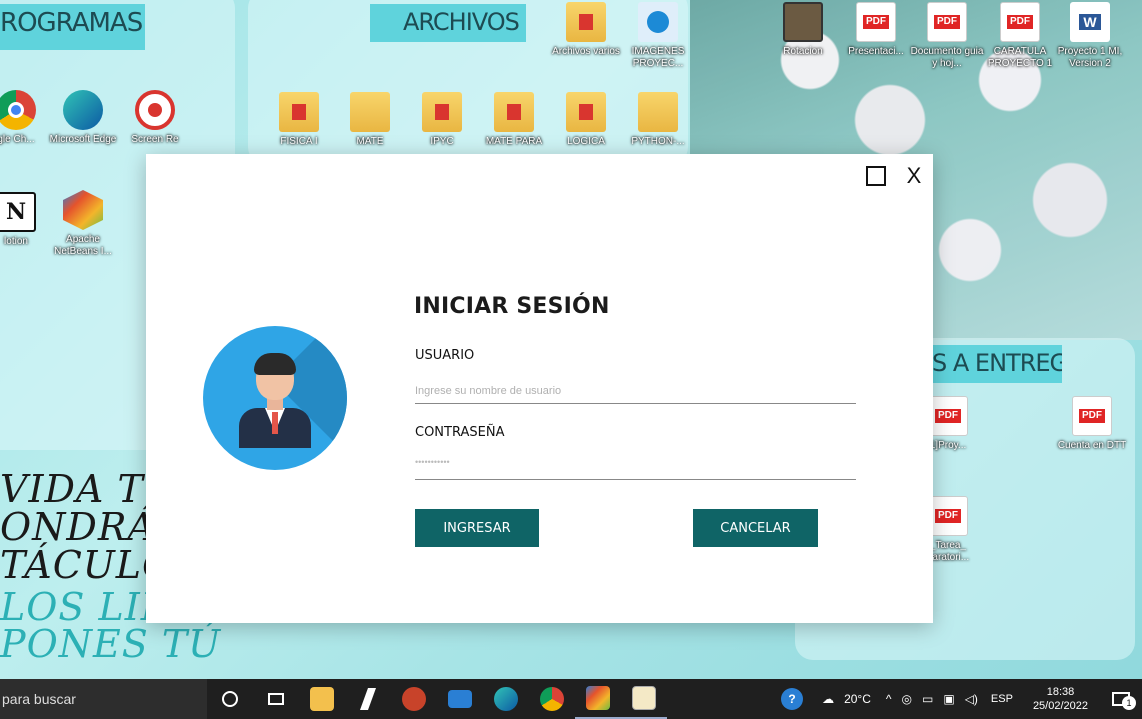  Describe the element at coordinates (886, 699) in the screenshot. I see `chevron-up-icon: ^` at that location.